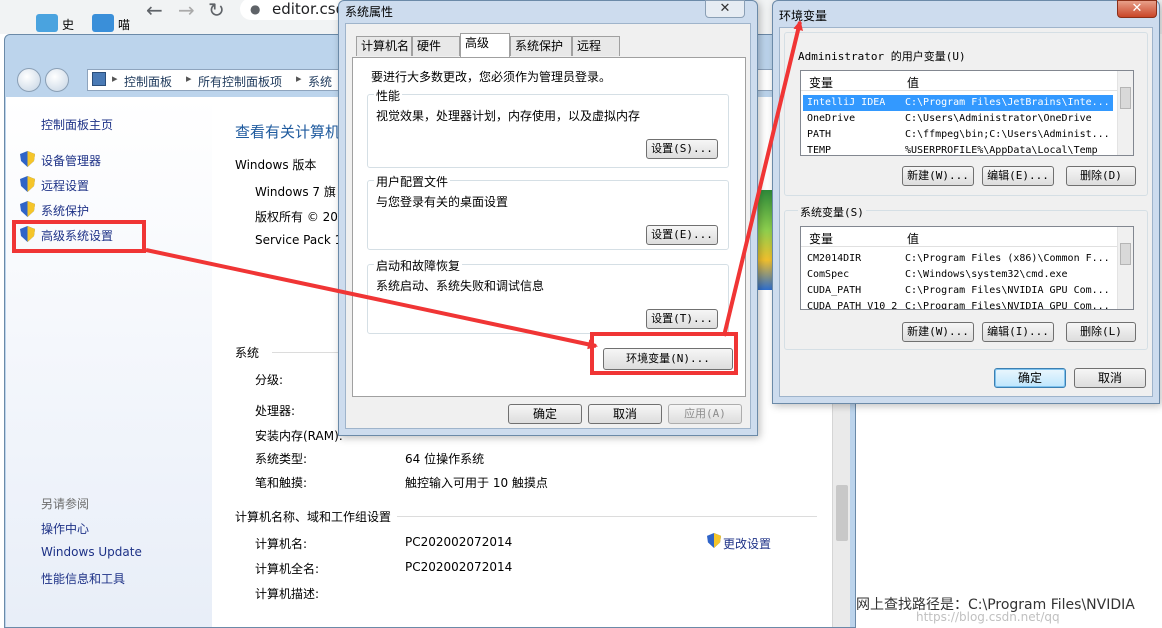 The width and height of the screenshot is (1162, 628). What do you see at coordinates (762, 178) in the screenshot?
I see `arrow-to-env-dialog` at bounding box center [762, 178].